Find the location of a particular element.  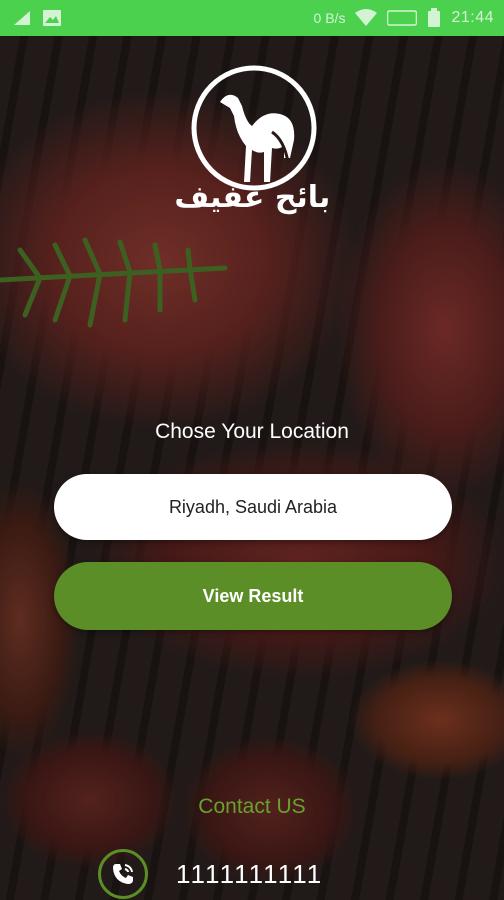

camel-icon: ذبائح عفيف is located at coordinates (260, 140).